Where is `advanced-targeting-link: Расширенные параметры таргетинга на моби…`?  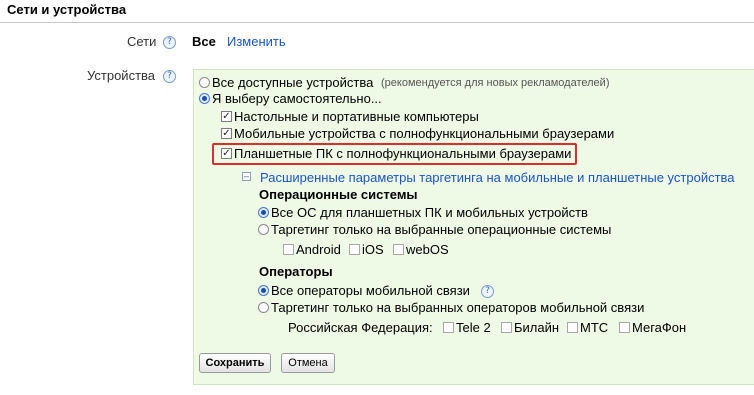
advanced-targeting-link: Расширенные параметры таргетинга на моби… is located at coordinates (497, 177).